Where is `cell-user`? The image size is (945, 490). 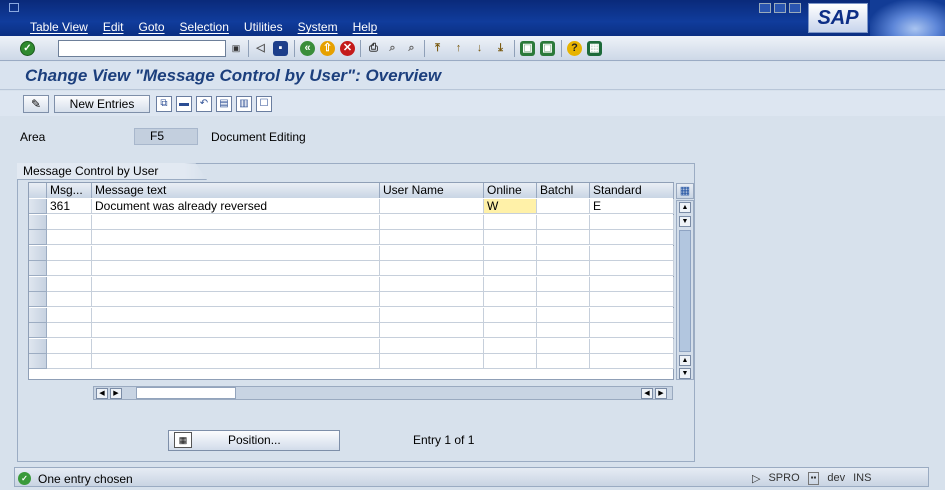
cell-user is located at coordinates (432, 206).